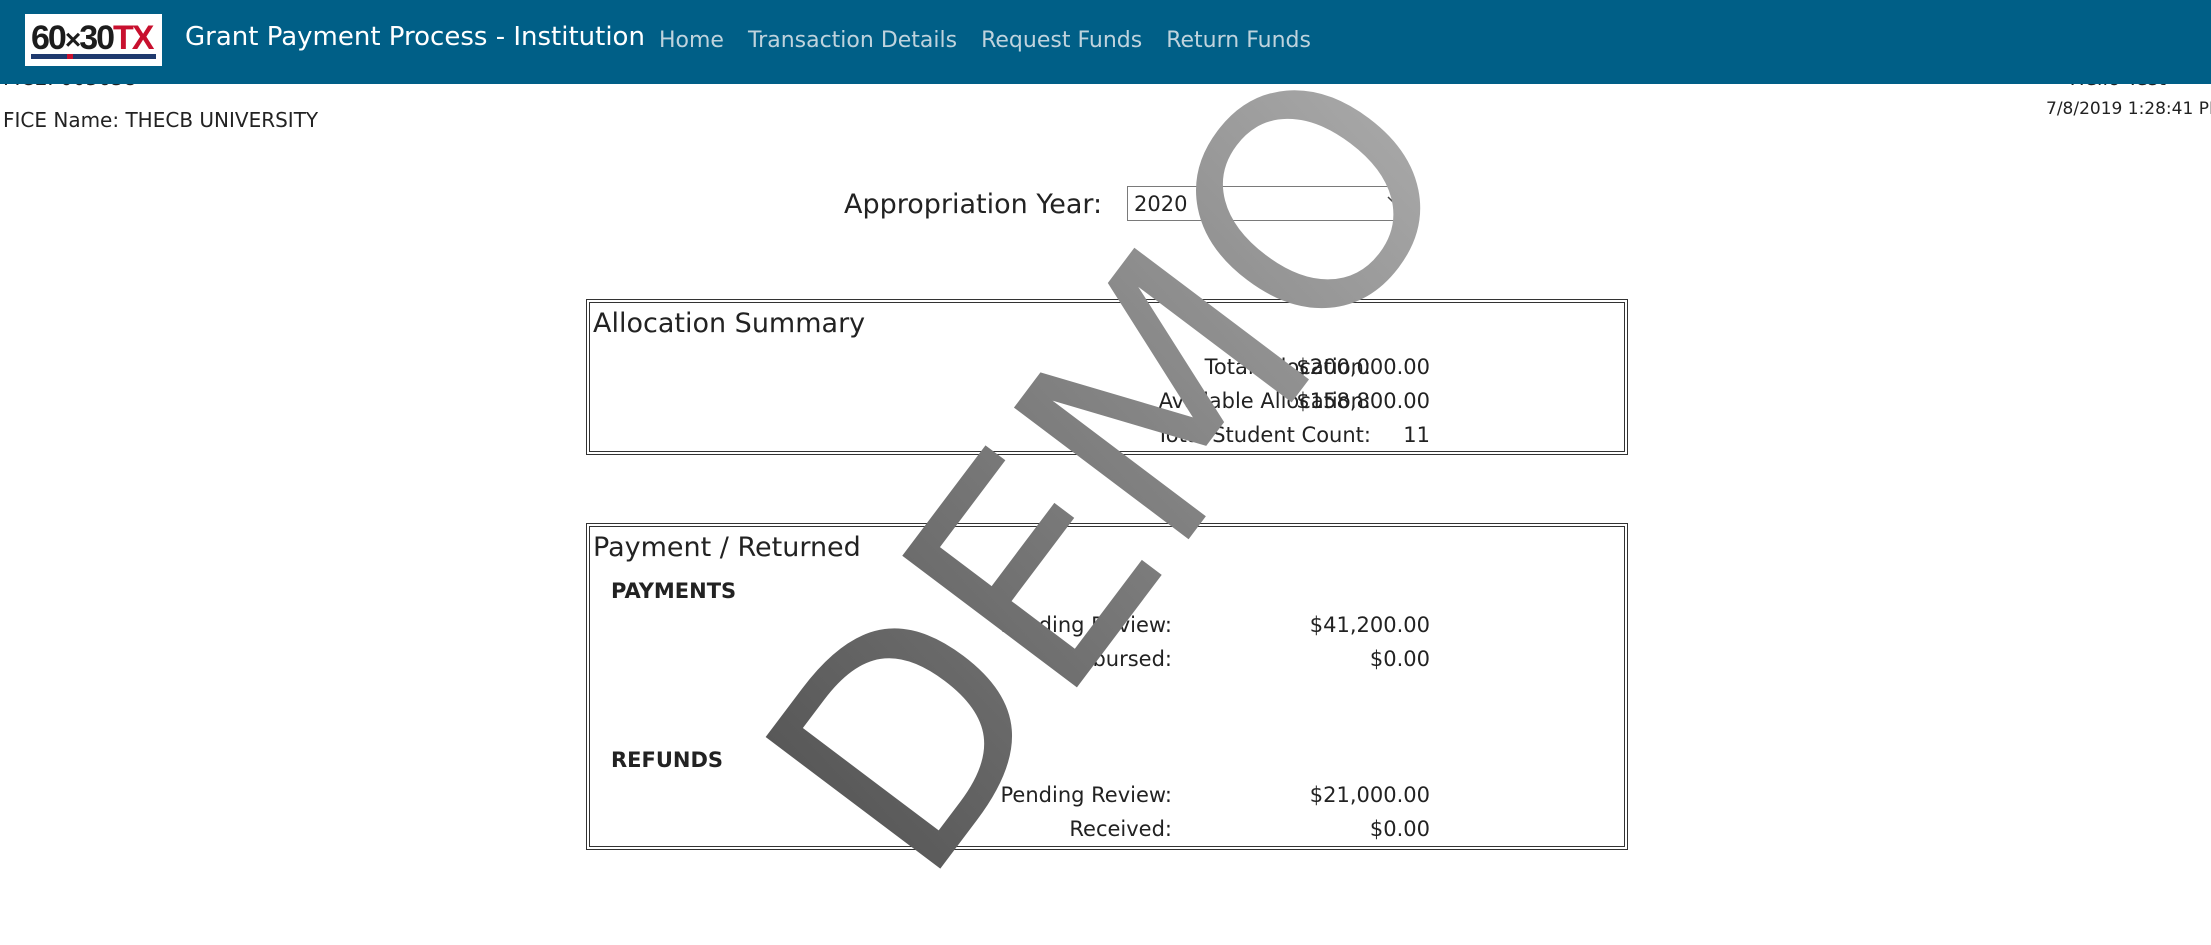  I want to click on refunds-pending-review-value: $21,000.00, so click(1369, 795).